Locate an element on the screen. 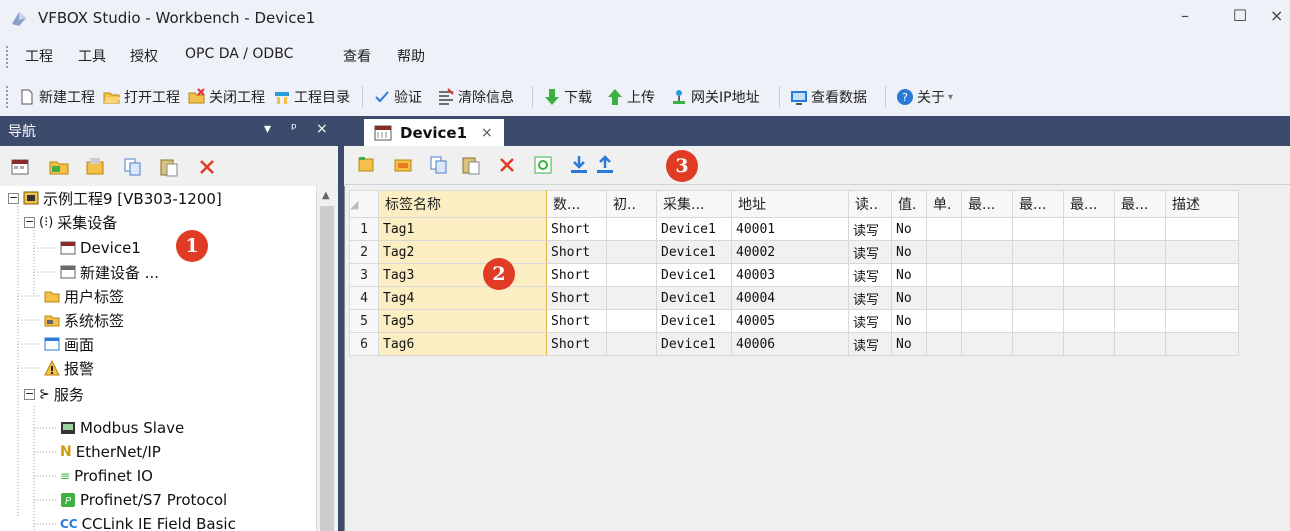 The width and height of the screenshot is (1290, 531). tree-node-cclink: CC CCLink IE Field Basic is located at coordinates (148, 521).